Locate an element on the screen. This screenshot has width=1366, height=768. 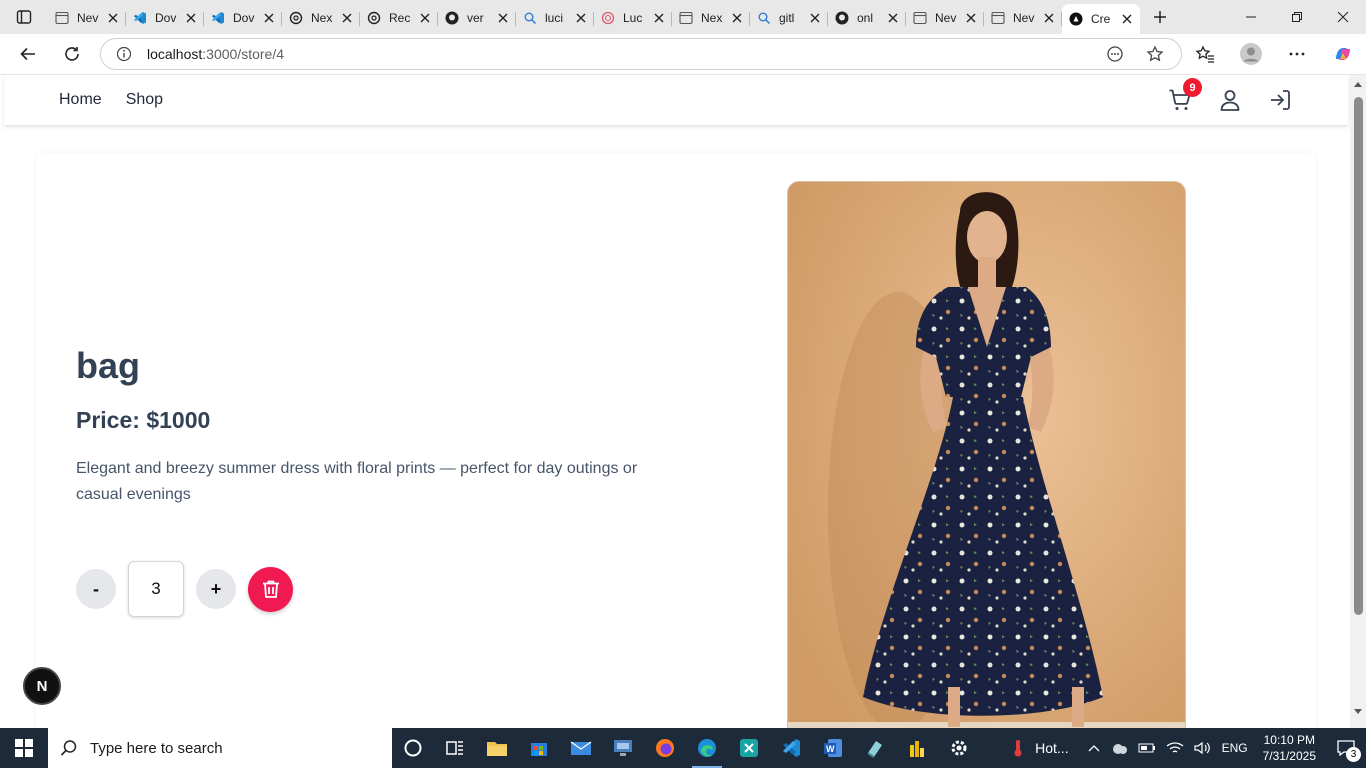
browser-tab: Rec is located at coordinates (399, 18).